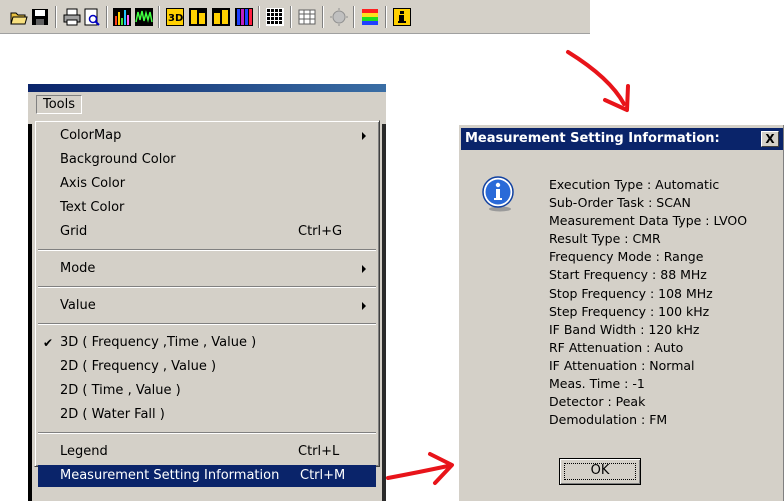  What do you see at coordinates (592, 138) in the screenshot?
I see `dialog-title: Measurement Setting Information:` at bounding box center [592, 138].